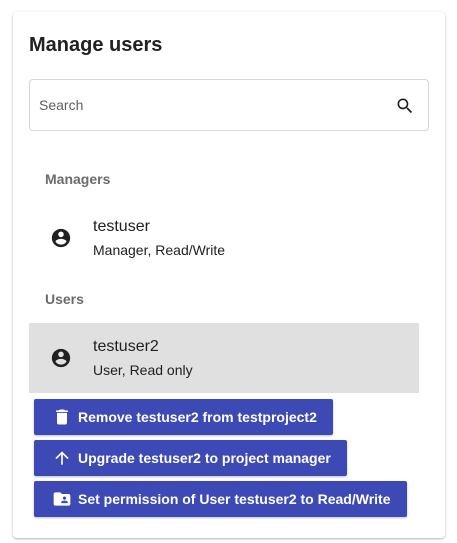  I want to click on page-title: Manage users, so click(96, 45).